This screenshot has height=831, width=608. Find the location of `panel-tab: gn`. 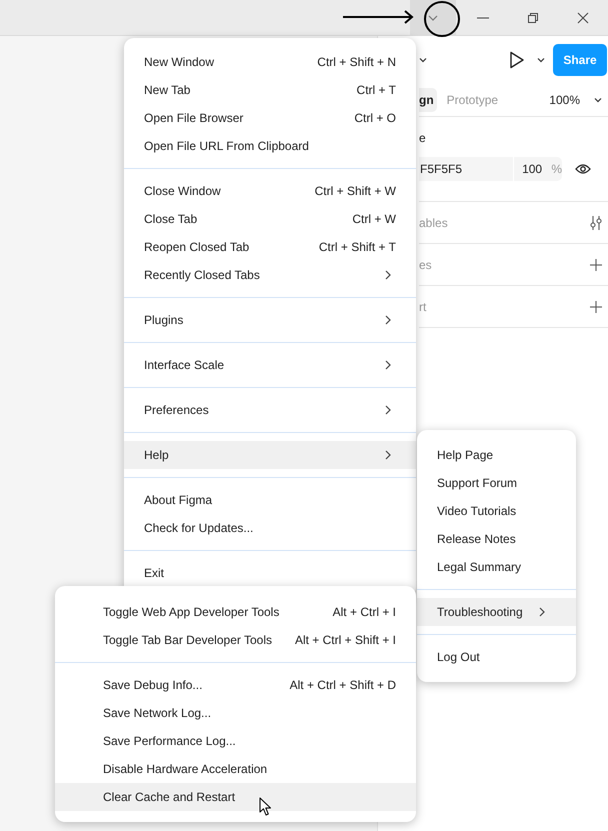

panel-tab: gn is located at coordinates (428, 100).